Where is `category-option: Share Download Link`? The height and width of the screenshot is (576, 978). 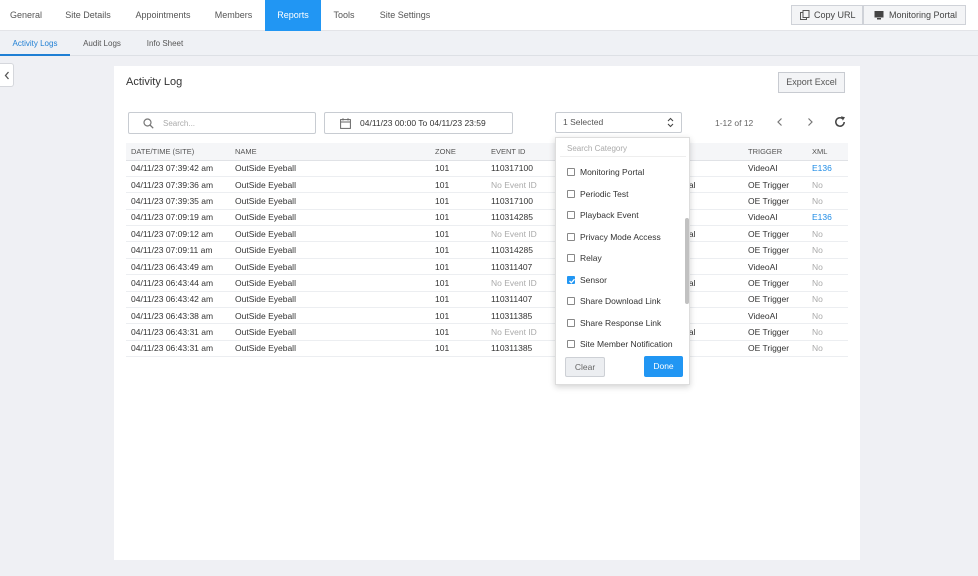
category-option: Share Download Link is located at coordinates (614, 301).